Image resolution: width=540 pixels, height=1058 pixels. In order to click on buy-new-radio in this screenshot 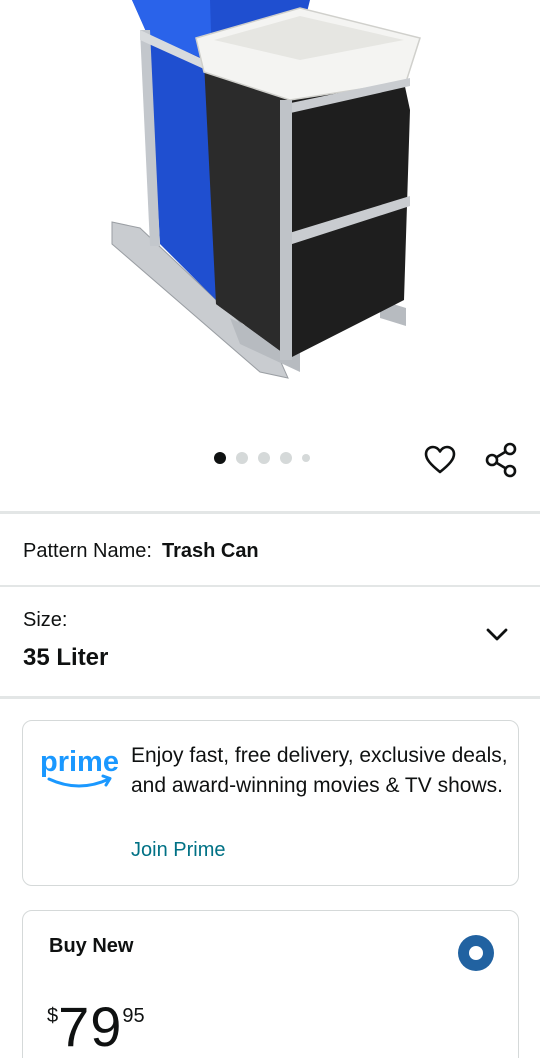, I will do `click(476, 953)`.